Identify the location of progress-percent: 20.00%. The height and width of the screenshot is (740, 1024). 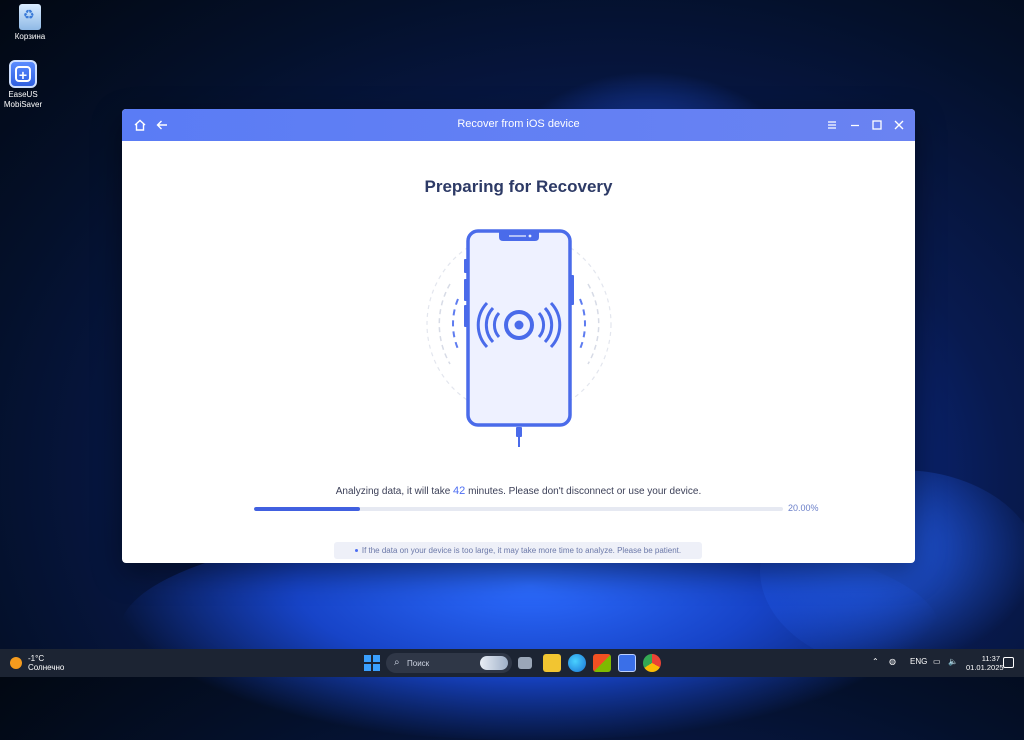
(803, 508).